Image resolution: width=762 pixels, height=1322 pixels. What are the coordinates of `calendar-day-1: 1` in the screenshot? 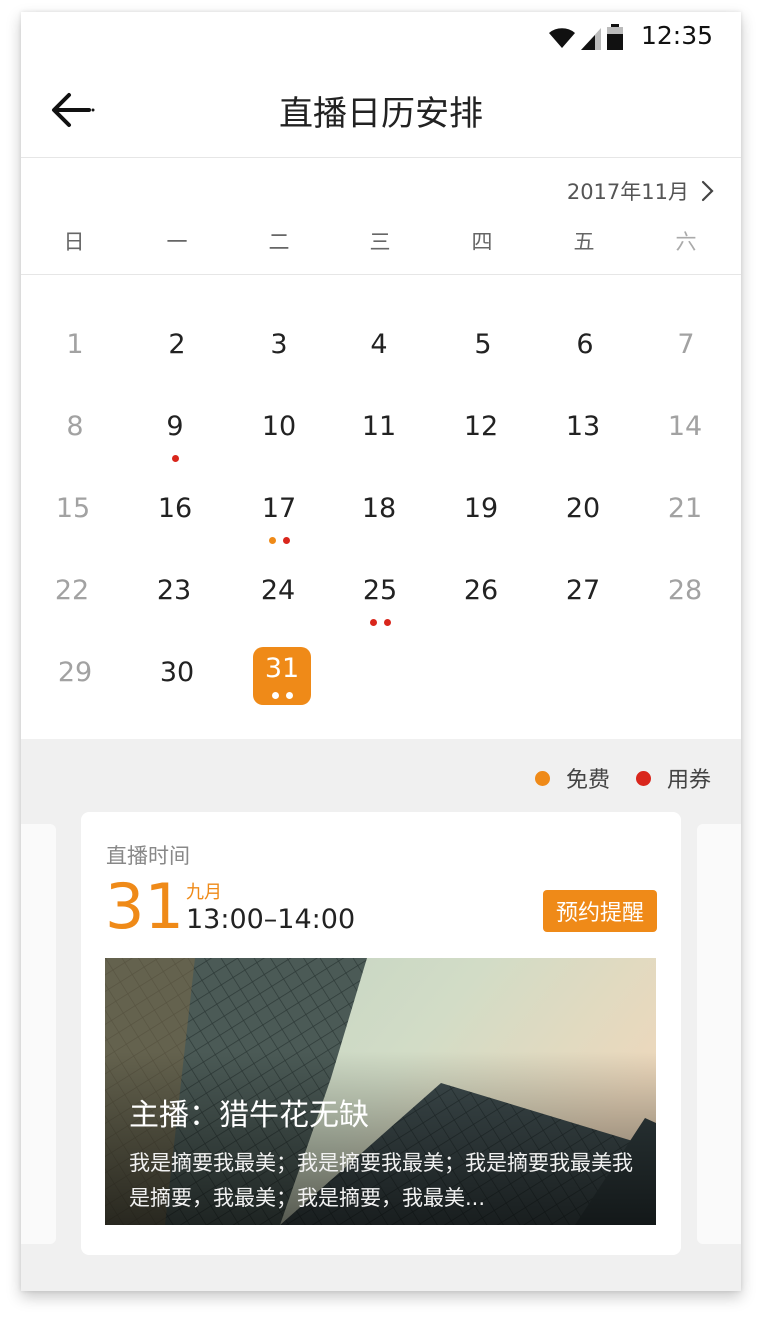 It's located at (75, 354).